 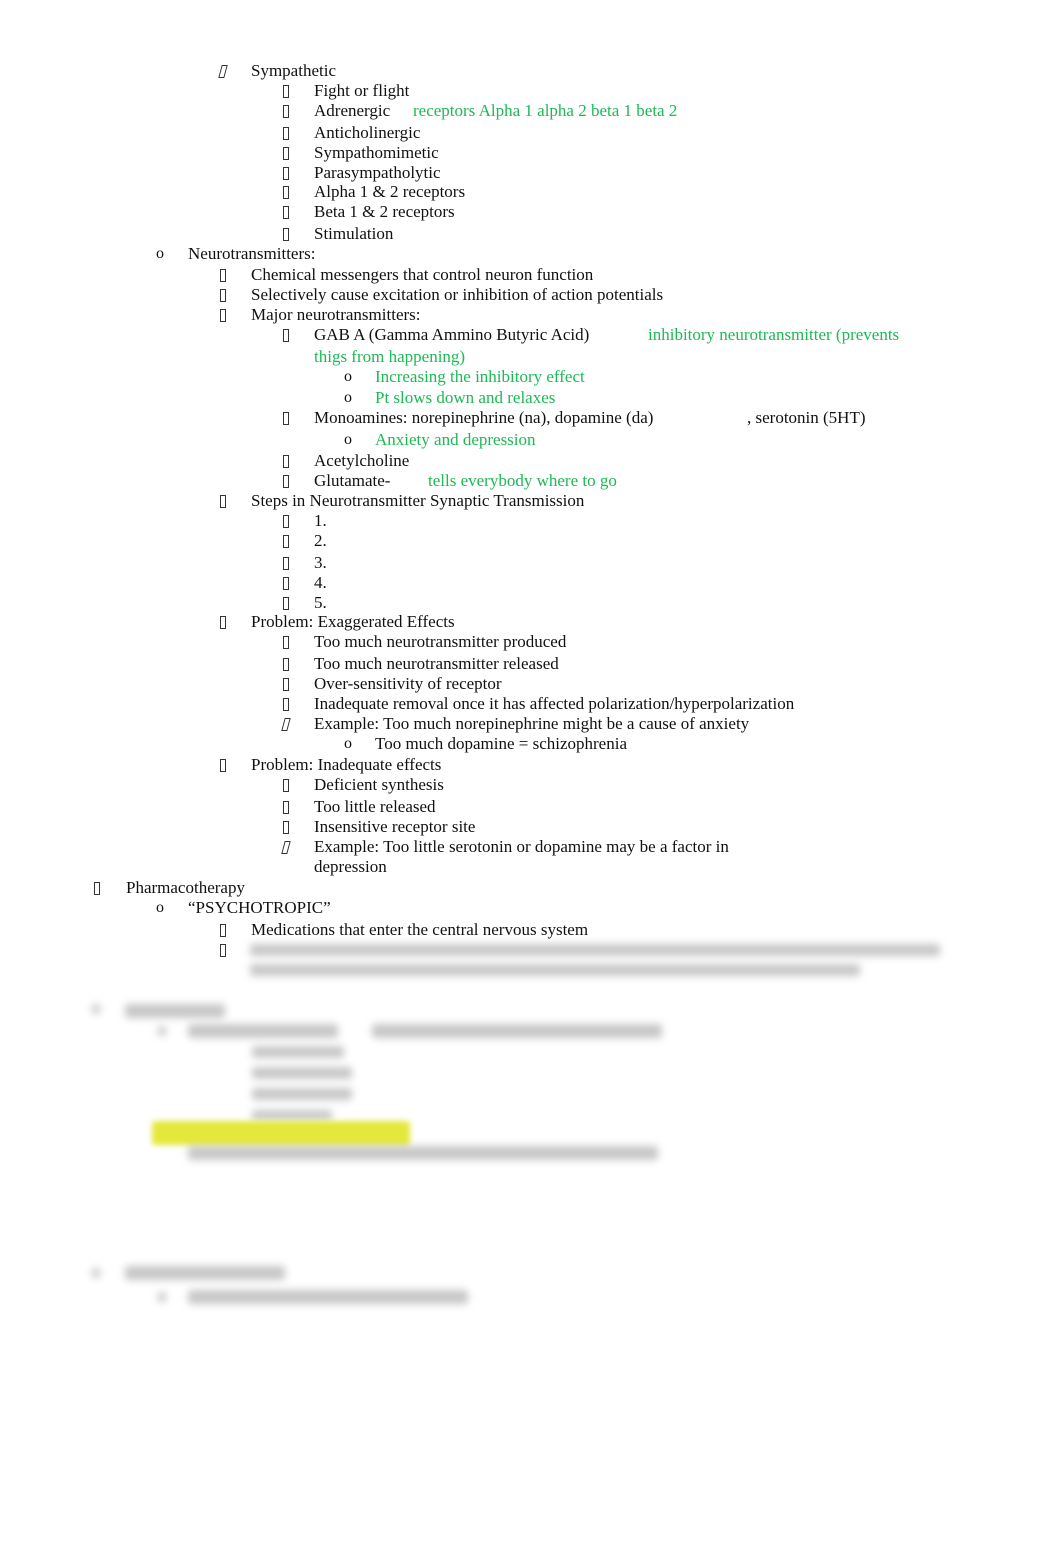 What do you see at coordinates (806, 417) in the screenshot?
I see `item-text-tail: , serotonin (5HT)` at bounding box center [806, 417].